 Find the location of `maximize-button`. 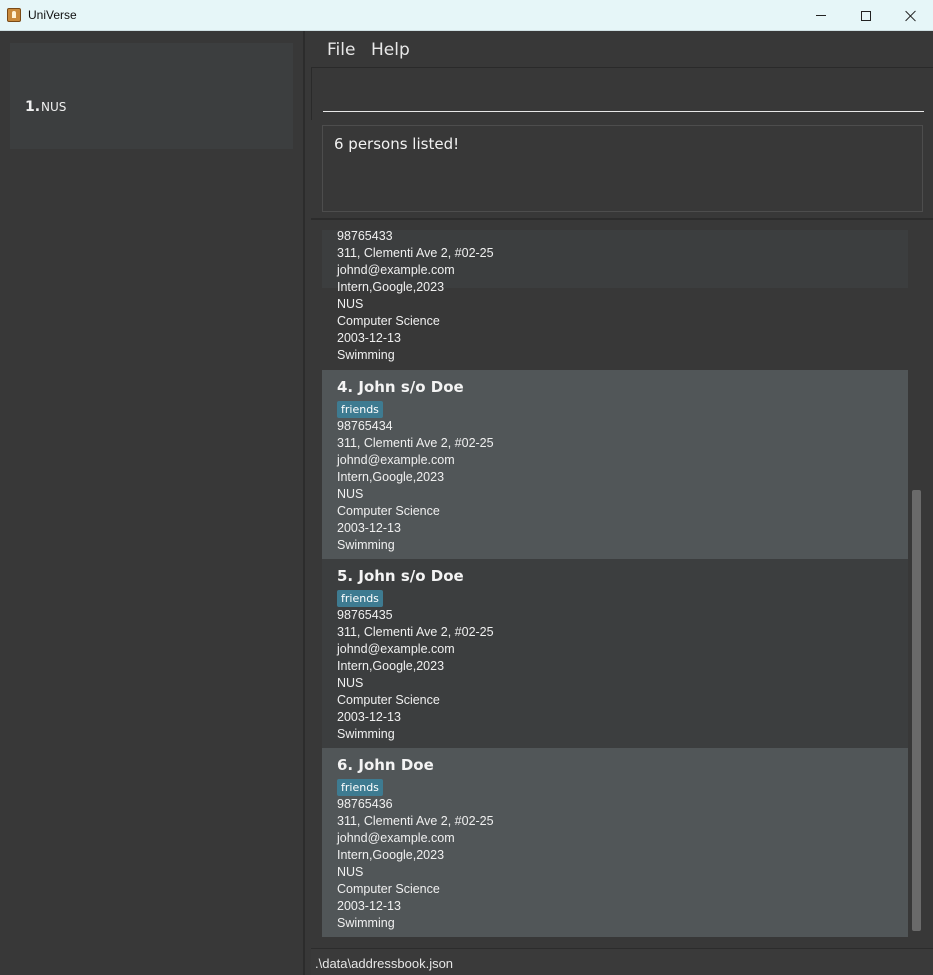

maximize-button is located at coordinates (866, 15).